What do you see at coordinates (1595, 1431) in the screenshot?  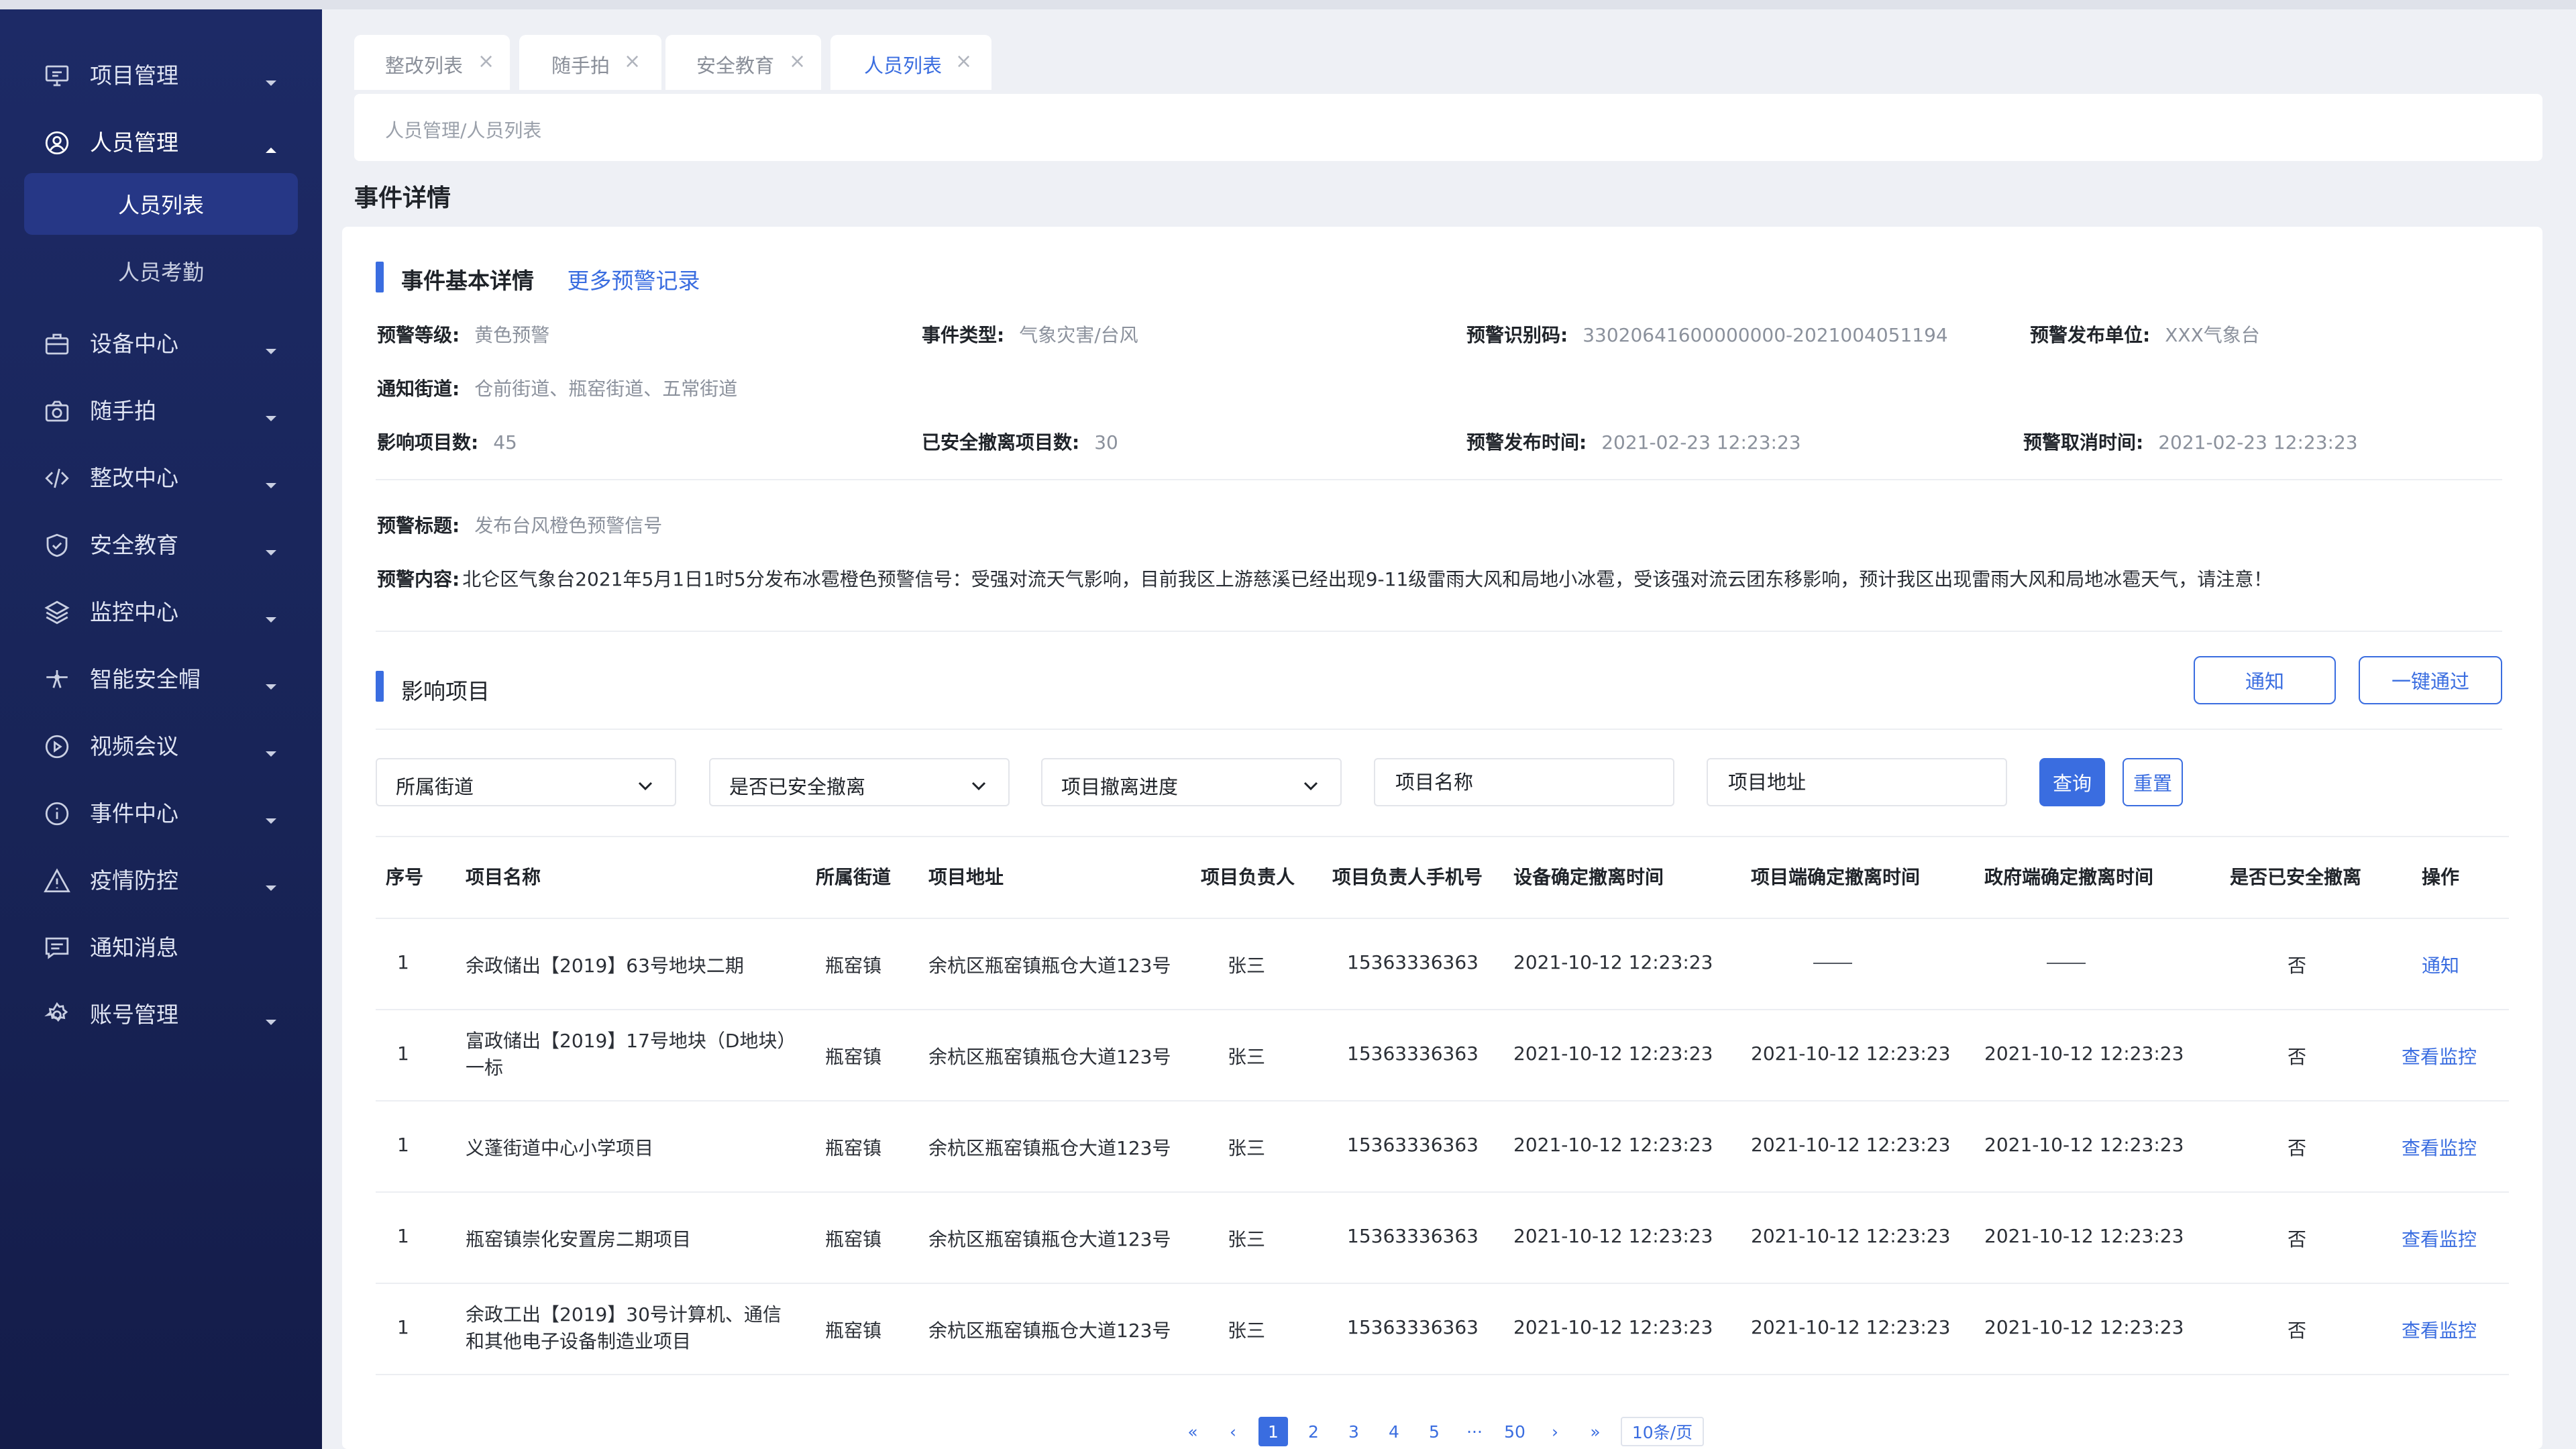 I see `last-page-button: »` at bounding box center [1595, 1431].